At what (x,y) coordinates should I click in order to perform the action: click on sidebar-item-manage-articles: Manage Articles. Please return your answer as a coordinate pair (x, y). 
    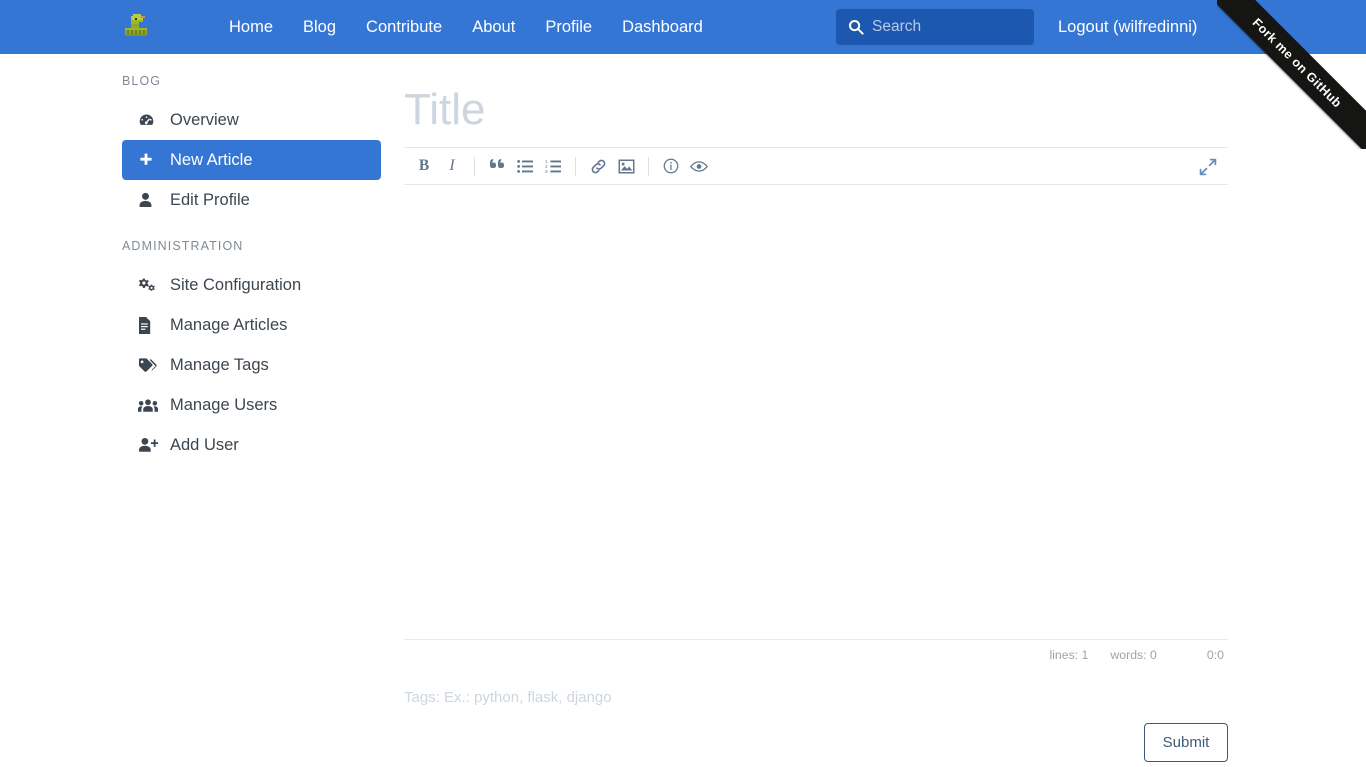
    Looking at the image, I should click on (251, 325).